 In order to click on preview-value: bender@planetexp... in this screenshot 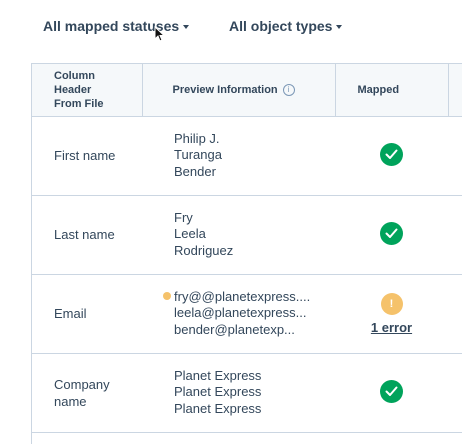, I will do `click(234, 329)`.